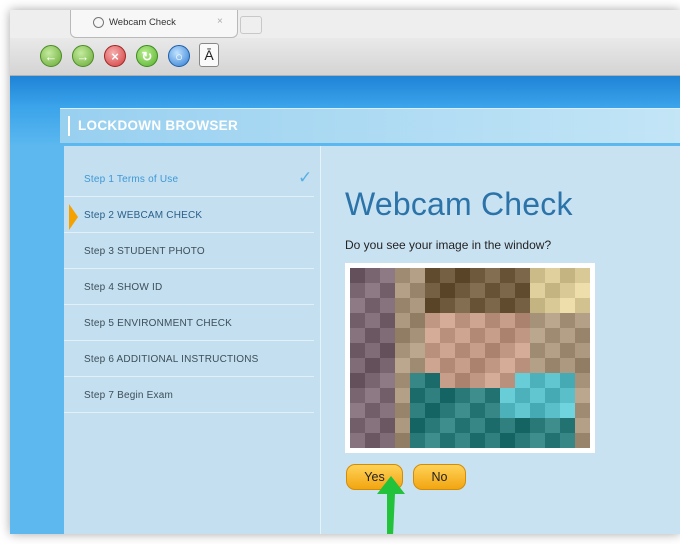 This screenshot has width=680, height=544. I want to click on tab-globe-icon, so click(98, 22).